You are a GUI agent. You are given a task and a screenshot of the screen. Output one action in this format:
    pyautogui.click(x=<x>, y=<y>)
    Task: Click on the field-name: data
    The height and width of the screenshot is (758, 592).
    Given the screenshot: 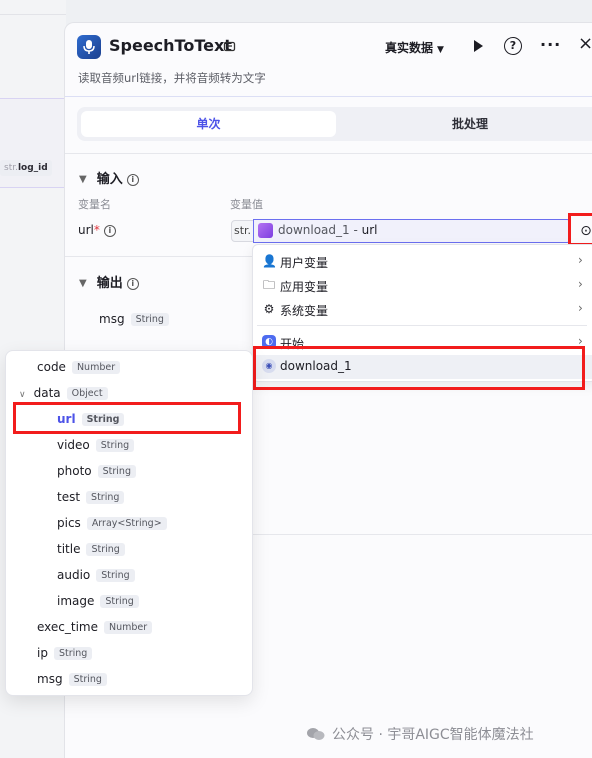 What is the action you would take?
    pyautogui.click(x=47, y=393)
    